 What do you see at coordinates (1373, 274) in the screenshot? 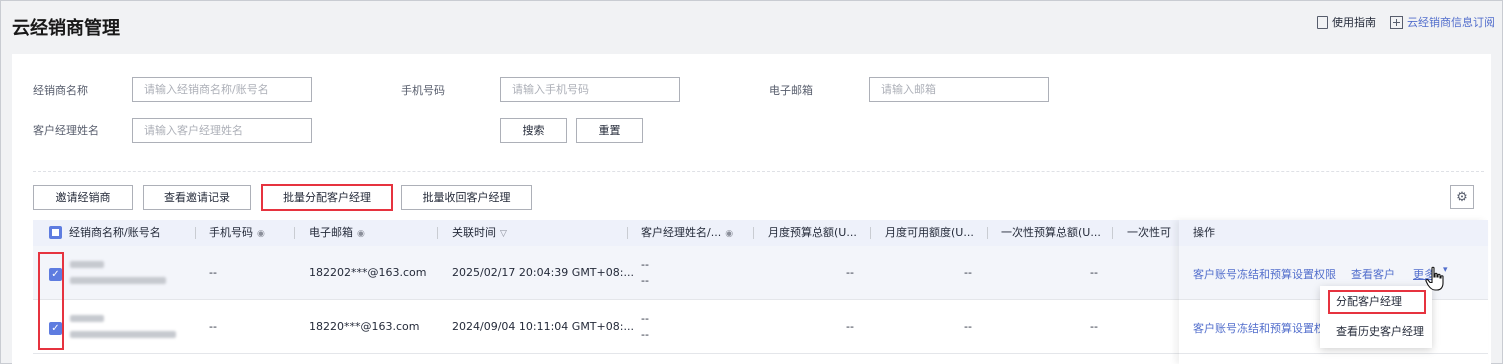
I see `view-customer-link: 查看客户` at bounding box center [1373, 274].